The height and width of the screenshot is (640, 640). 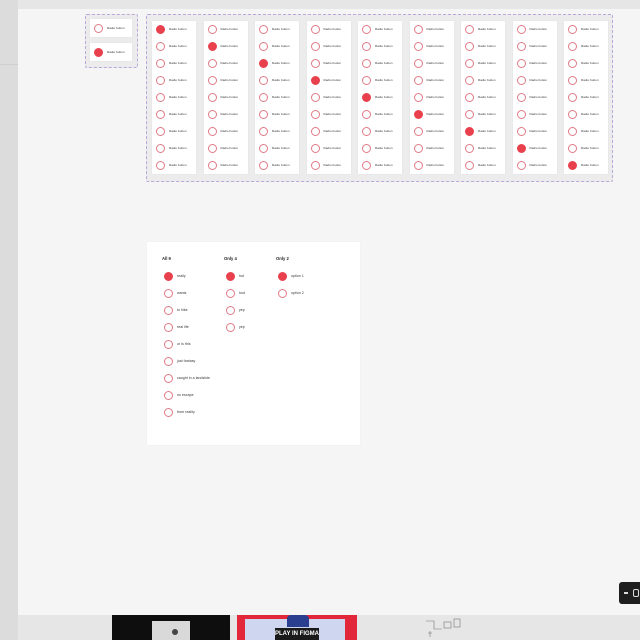 What do you see at coordinates (171, 627) in the screenshot?
I see `thumbnail-dark` at bounding box center [171, 627].